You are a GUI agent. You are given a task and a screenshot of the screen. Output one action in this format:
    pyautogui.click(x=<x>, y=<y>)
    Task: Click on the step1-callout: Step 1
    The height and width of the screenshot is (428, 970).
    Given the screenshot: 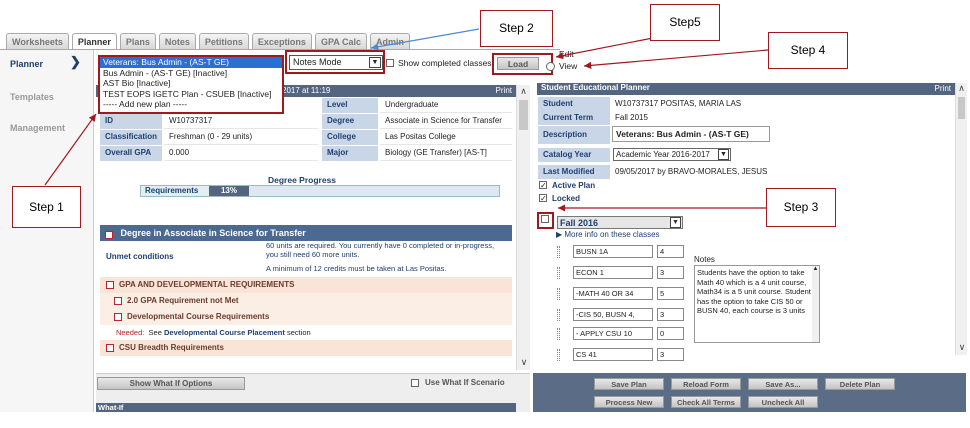 What is the action you would take?
    pyautogui.click(x=46, y=207)
    